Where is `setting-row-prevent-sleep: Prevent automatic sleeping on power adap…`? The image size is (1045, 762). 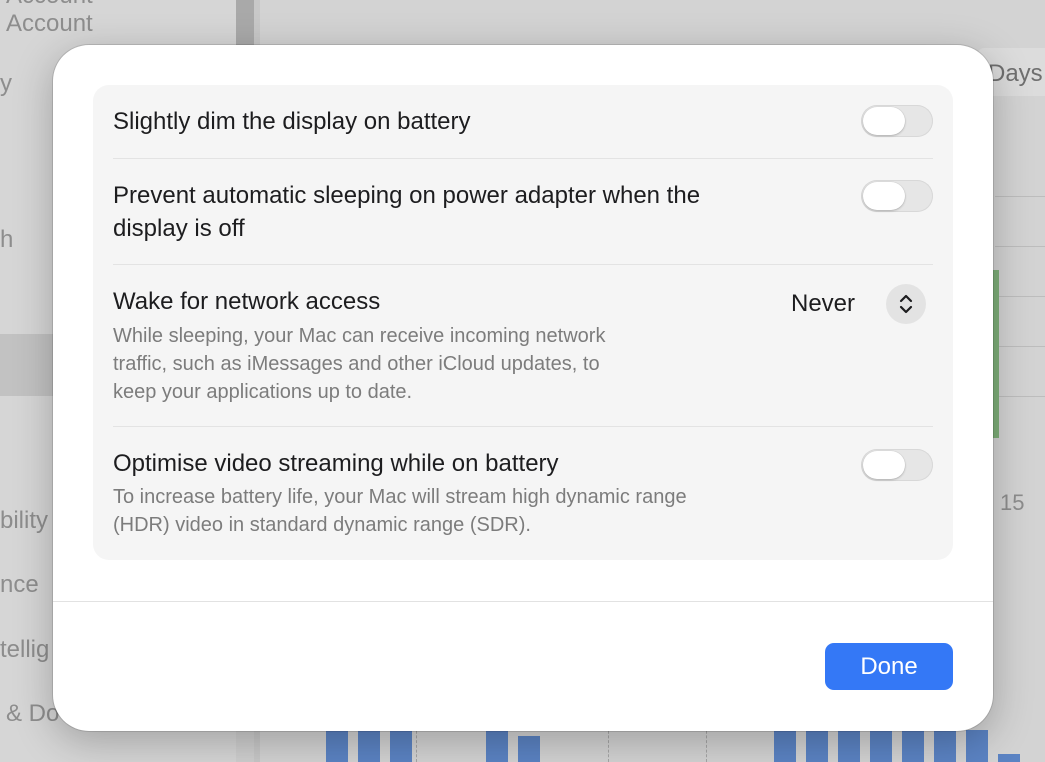 setting-row-prevent-sleep: Prevent automatic sleeping on power adap… is located at coordinates (523, 211).